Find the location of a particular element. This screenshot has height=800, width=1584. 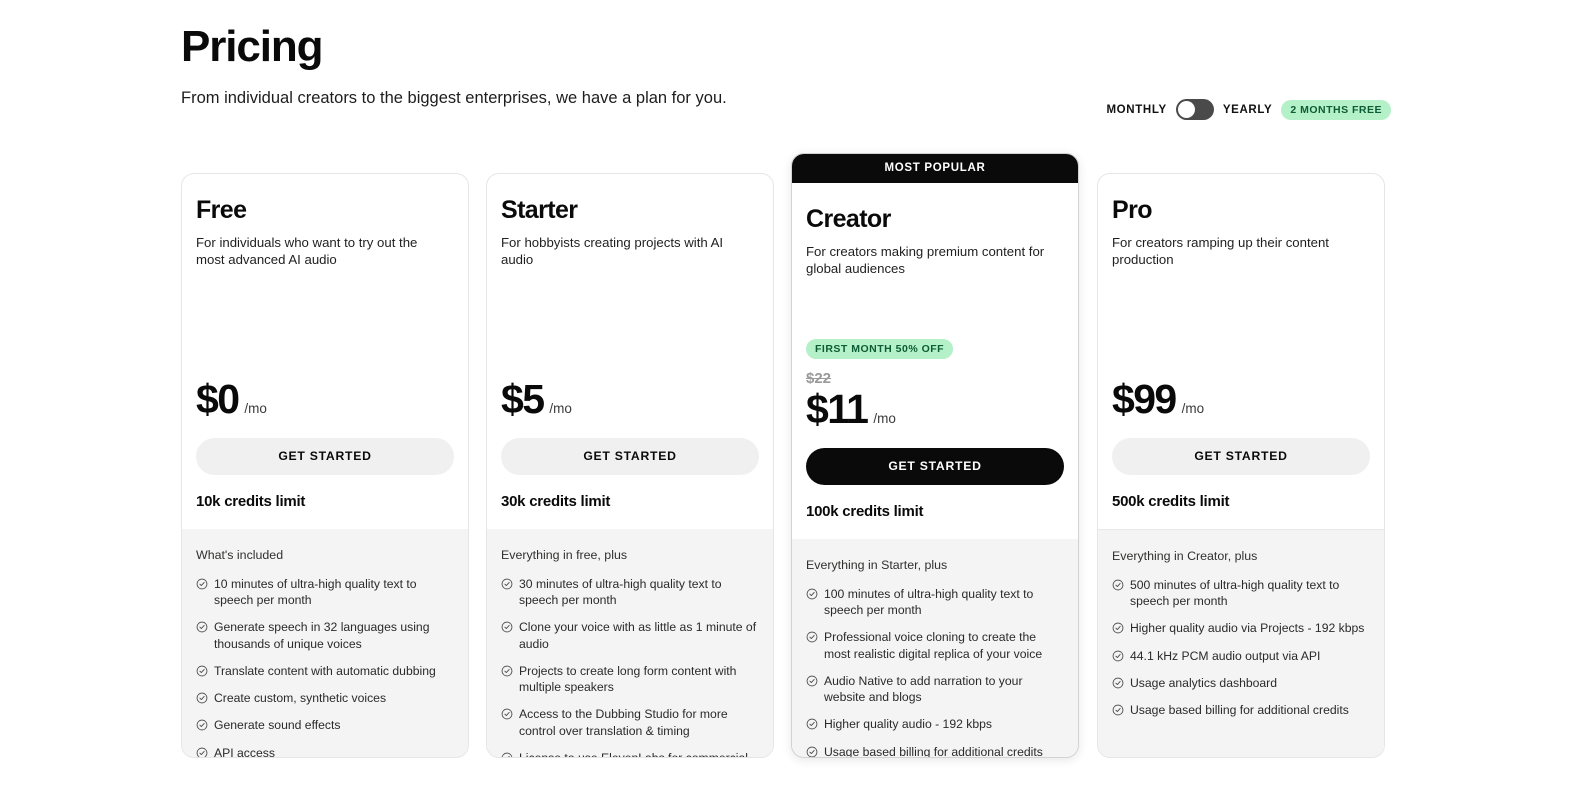

feature-text: 44.1 kHz PCM audio output via API is located at coordinates (1225, 655).